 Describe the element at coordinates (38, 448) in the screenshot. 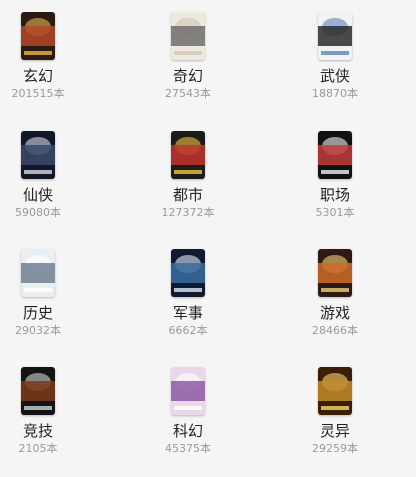

I see `book-count: 2105本` at that location.